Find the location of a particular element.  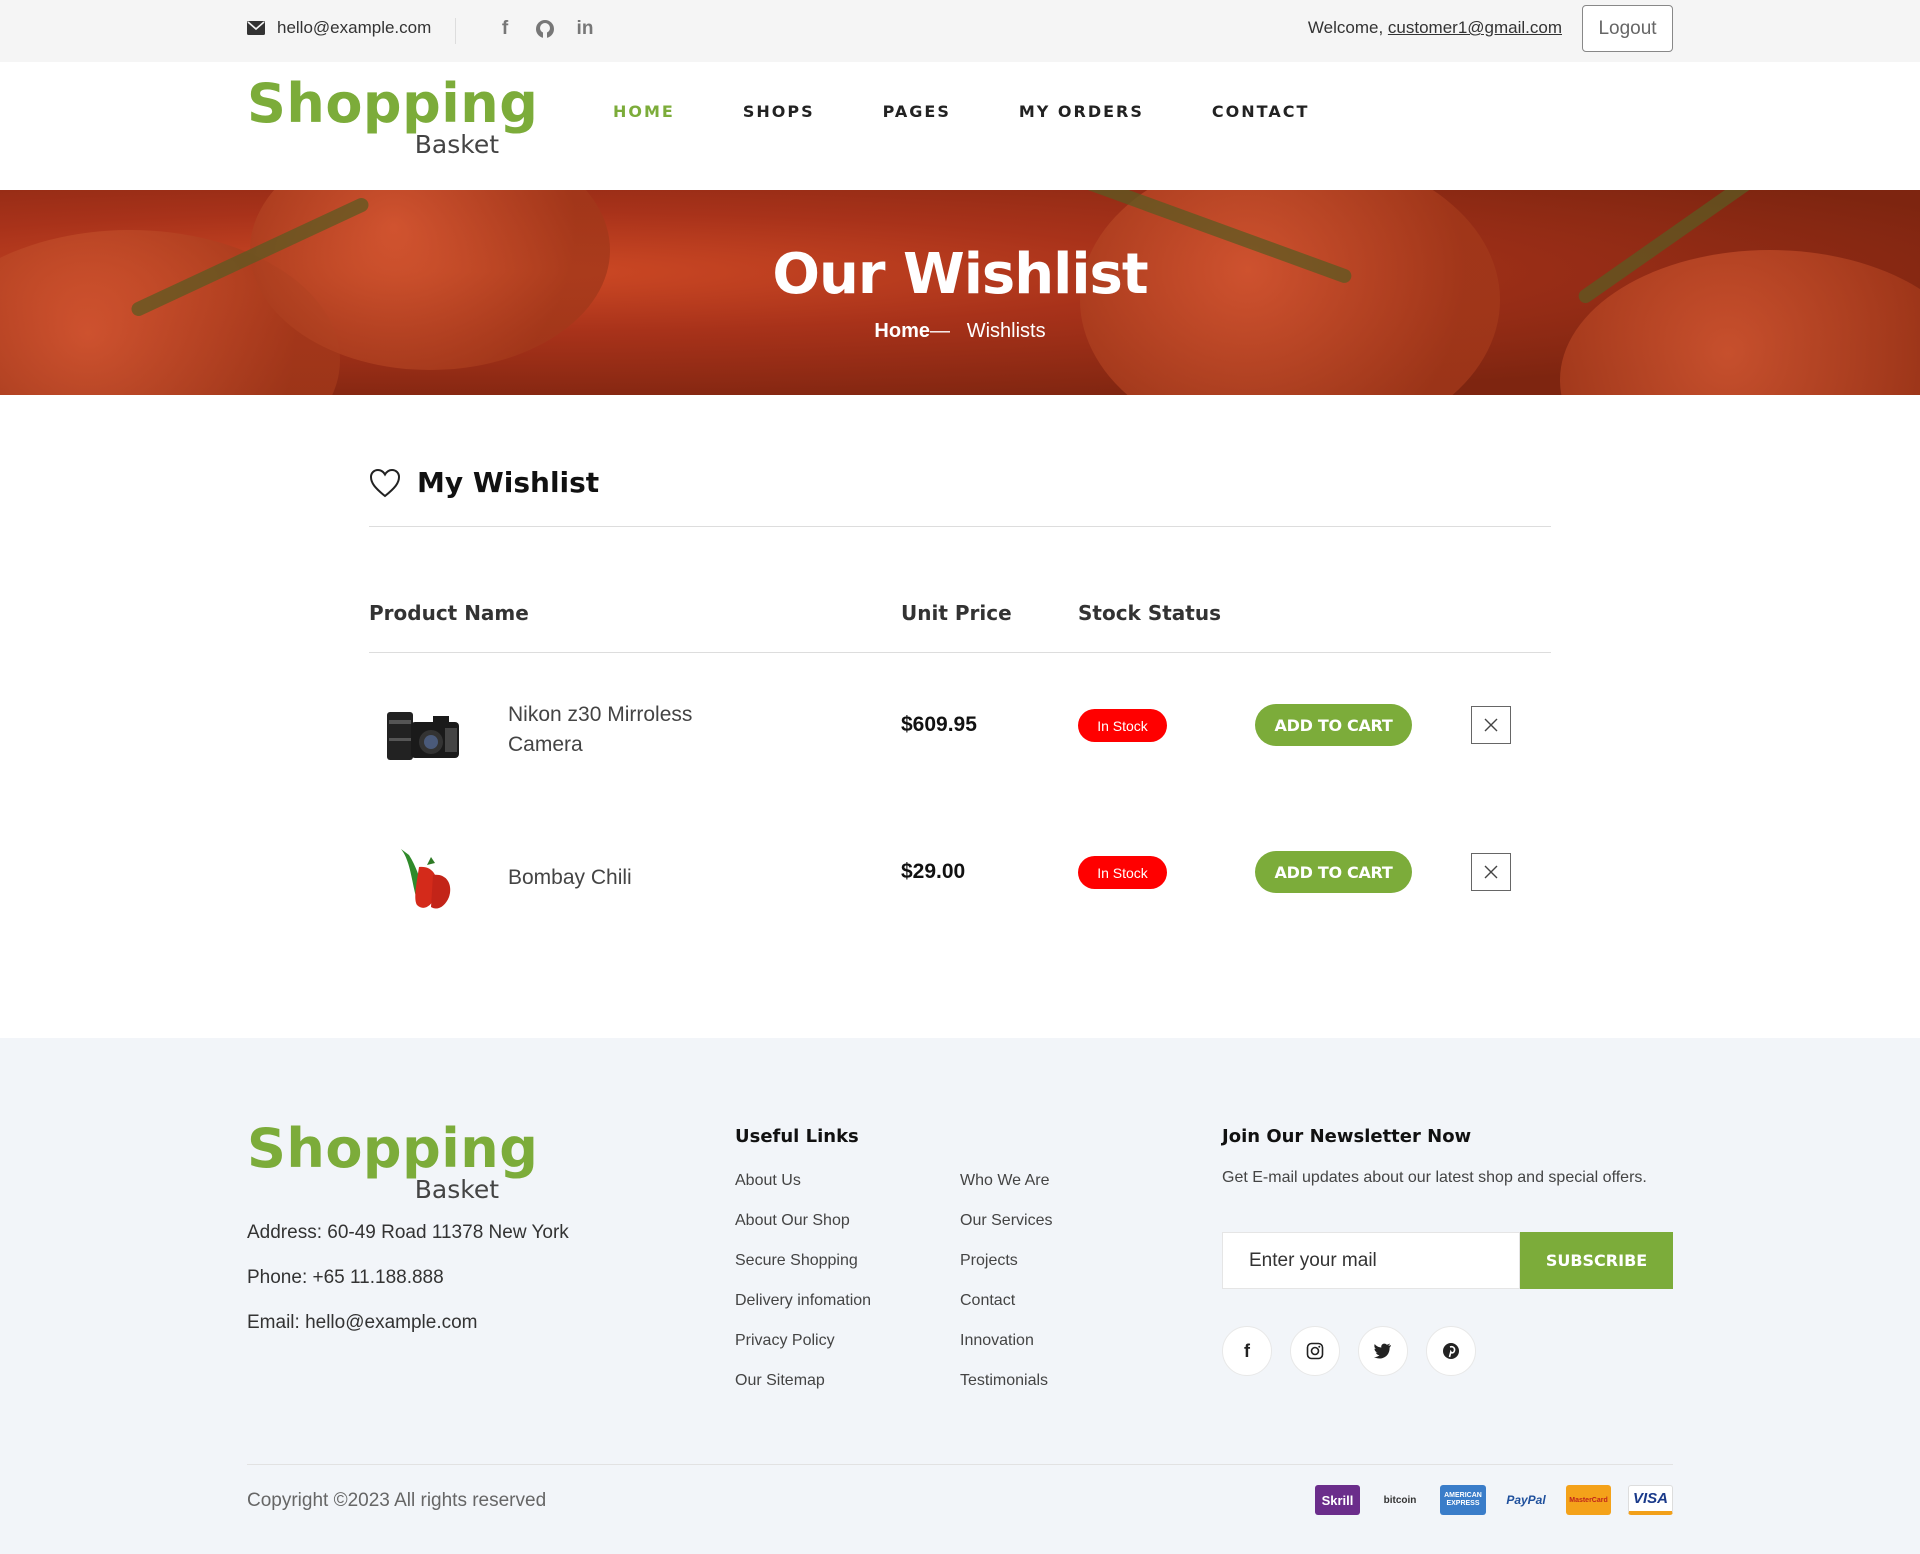

brand-logo: Shopping Basket is located at coordinates (392, 117).